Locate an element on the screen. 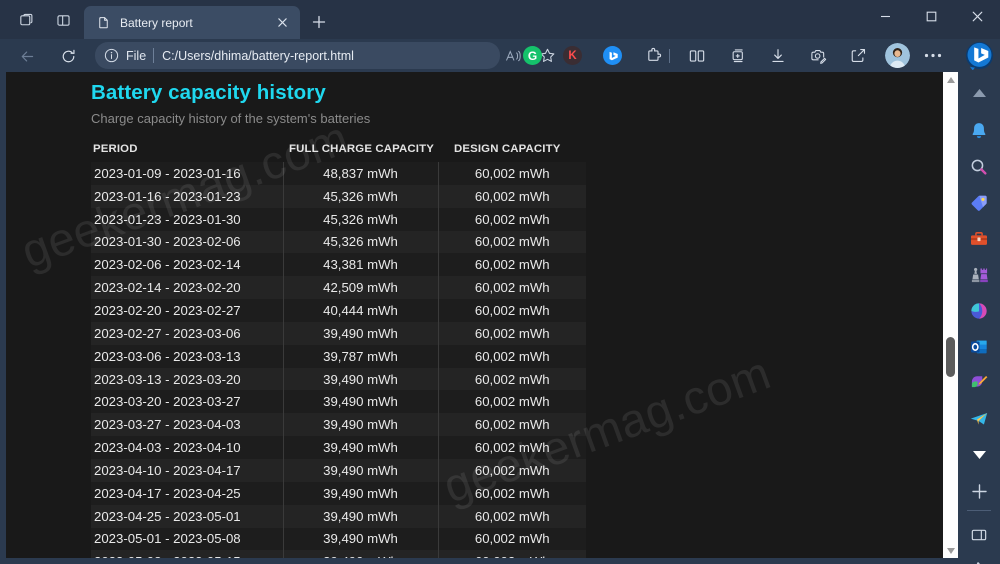 This screenshot has width=1000, height=564. bing-ext-circle is located at coordinates (612, 55).